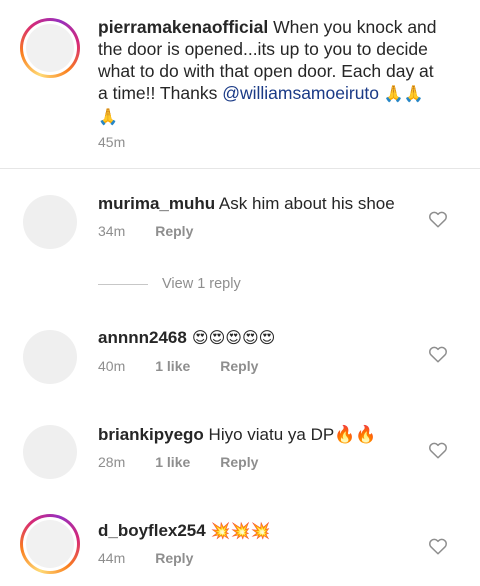 This screenshot has height=586, width=480. I want to click on comment-text: murima_muhu Ask him about his shoe, so click(246, 204).